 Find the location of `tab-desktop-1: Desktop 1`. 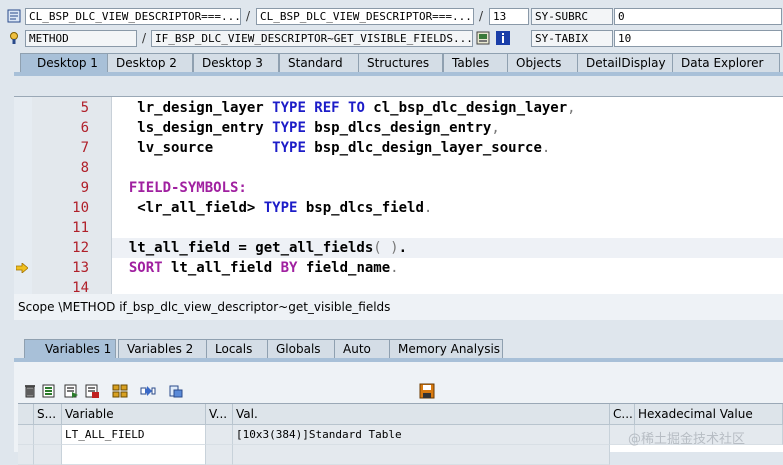

tab-desktop-1: Desktop 1 is located at coordinates (67, 63).